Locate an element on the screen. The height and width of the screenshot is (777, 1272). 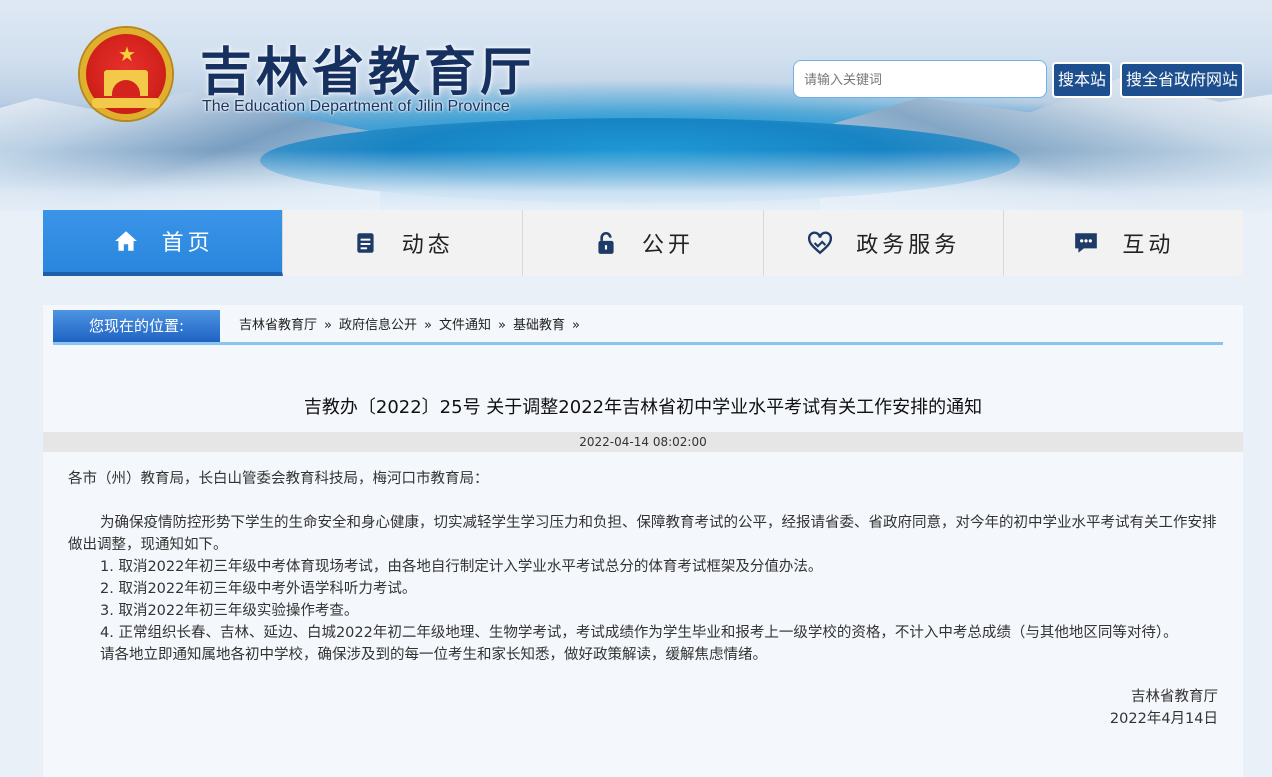
nav-item-services: 政务服务 is located at coordinates (884, 243).